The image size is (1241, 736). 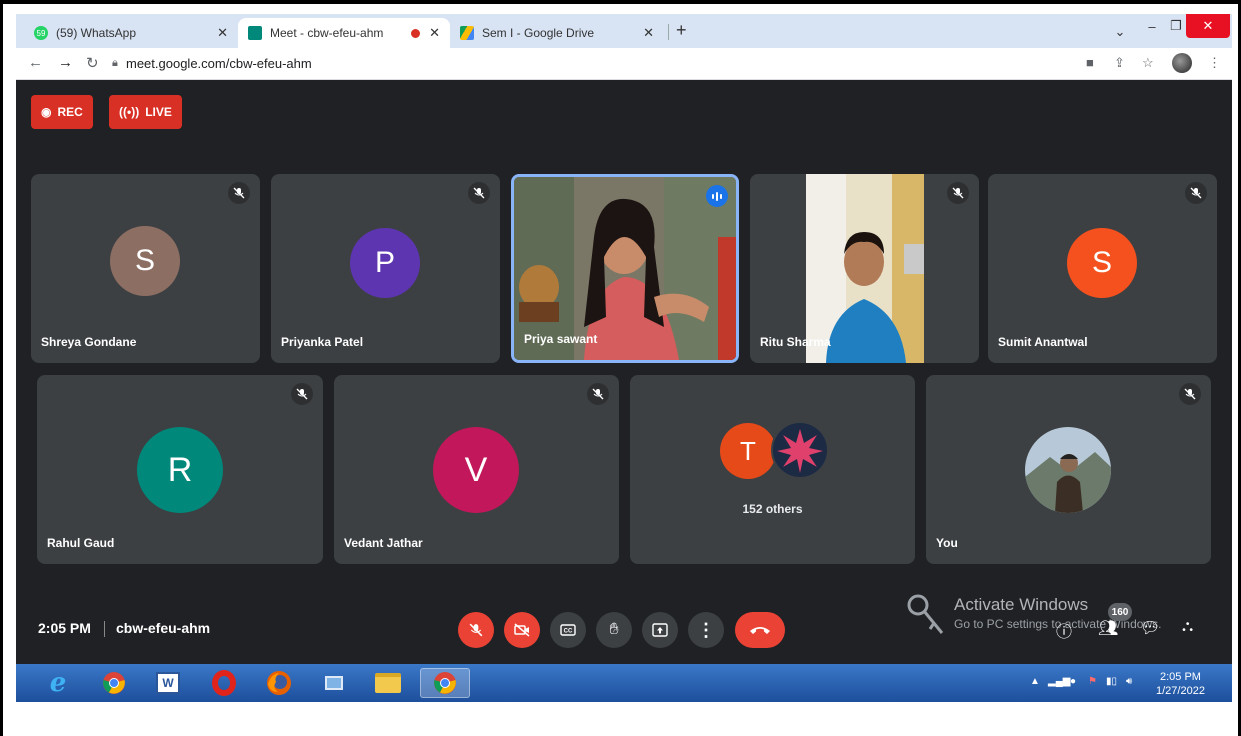 I want to click on participant-name: Sumit Anantwal, so click(x=1043, y=342).